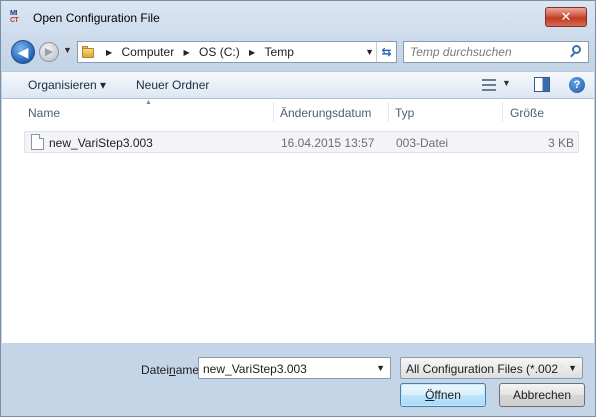 This screenshot has height=417, width=596. I want to click on app-logo-line2: CT, so click(14, 20).